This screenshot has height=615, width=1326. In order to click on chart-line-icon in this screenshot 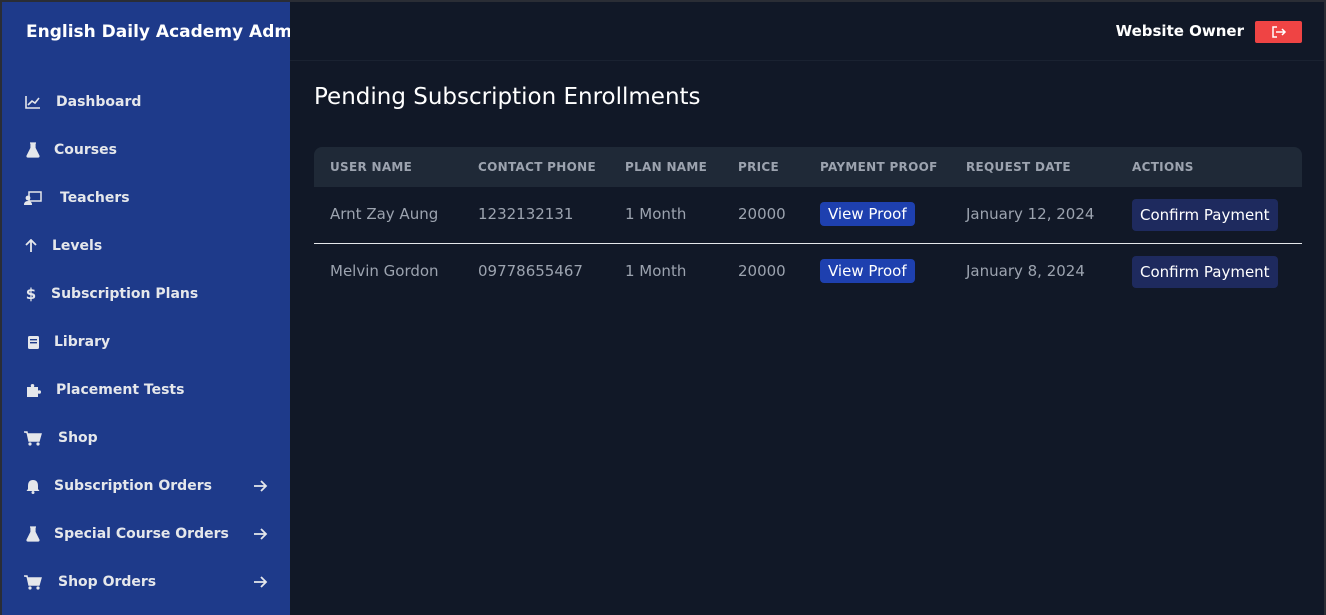, I will do `click(33, 102)`.